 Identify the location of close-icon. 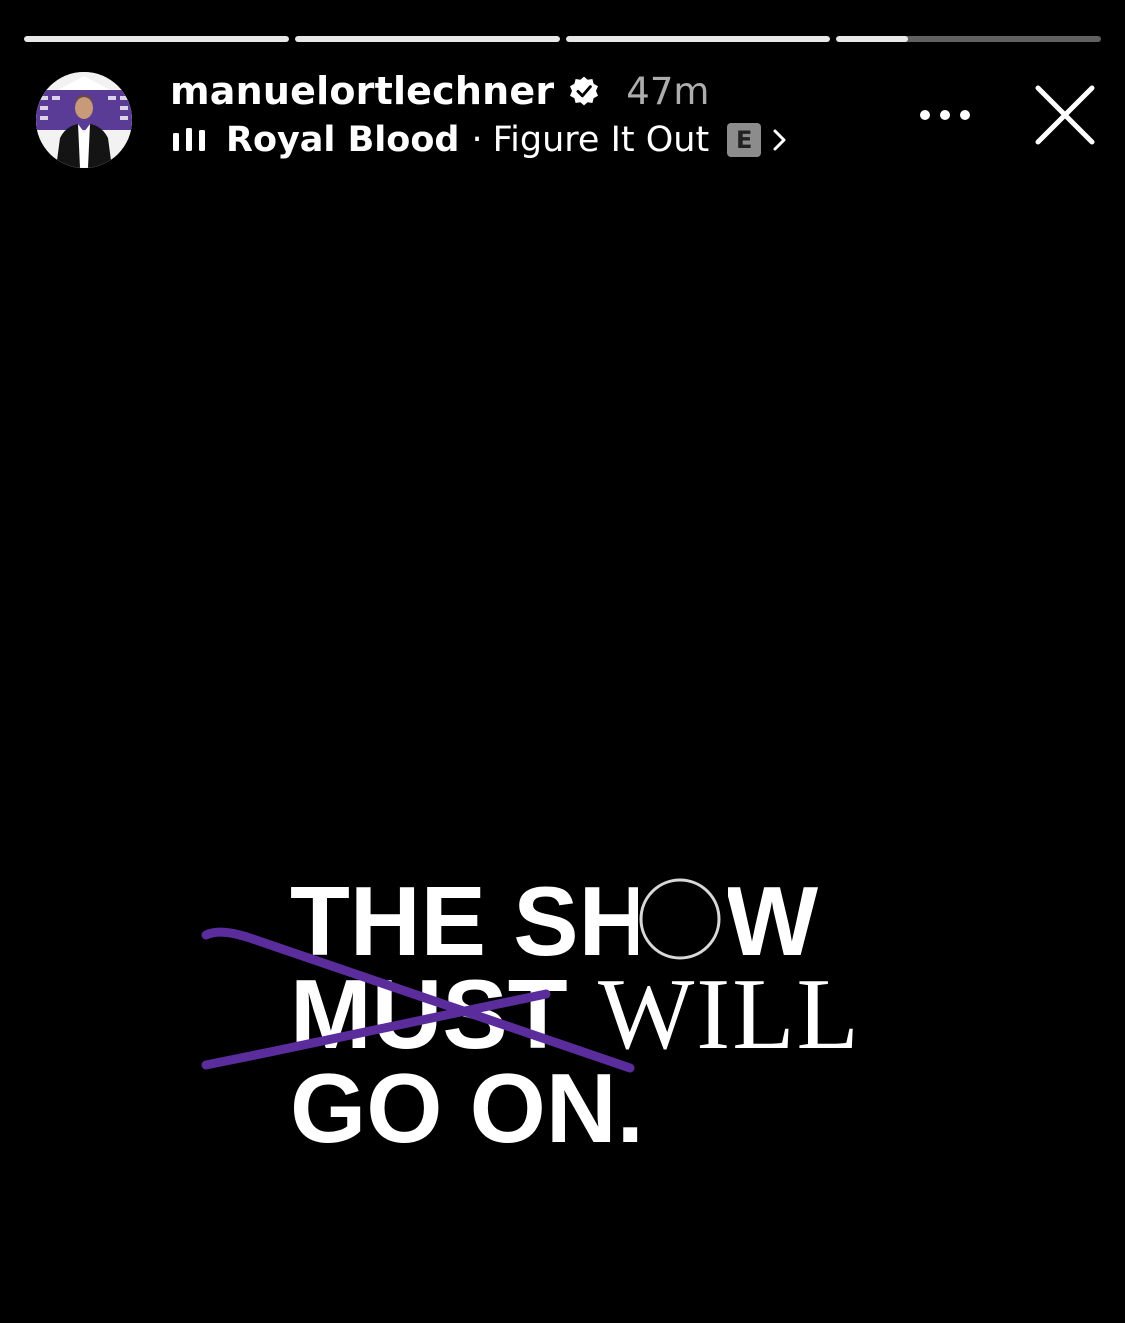
(1065, 115).